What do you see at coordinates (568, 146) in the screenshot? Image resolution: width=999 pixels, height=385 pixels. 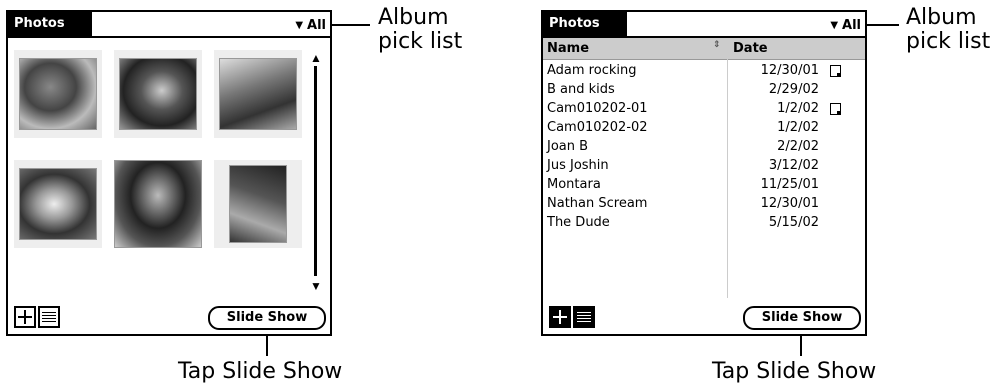 I see `photo-name: Joan B` at bounding box center [568, 146].